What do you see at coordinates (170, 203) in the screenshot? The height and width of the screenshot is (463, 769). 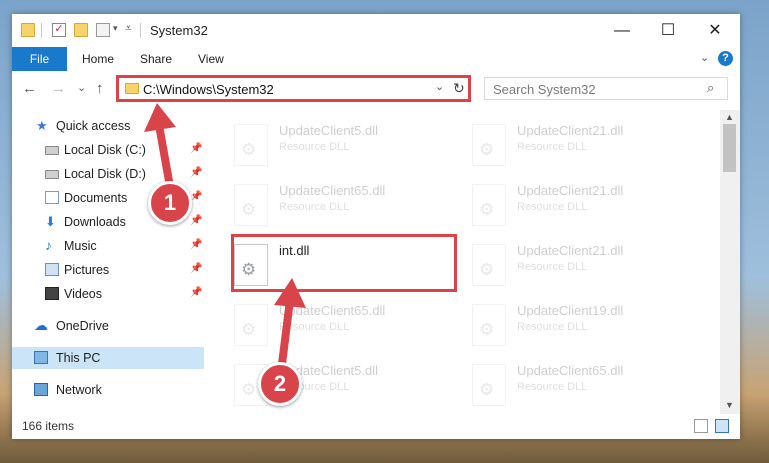 I see `step-1-badge: 1` at bounding box center [170, 203].